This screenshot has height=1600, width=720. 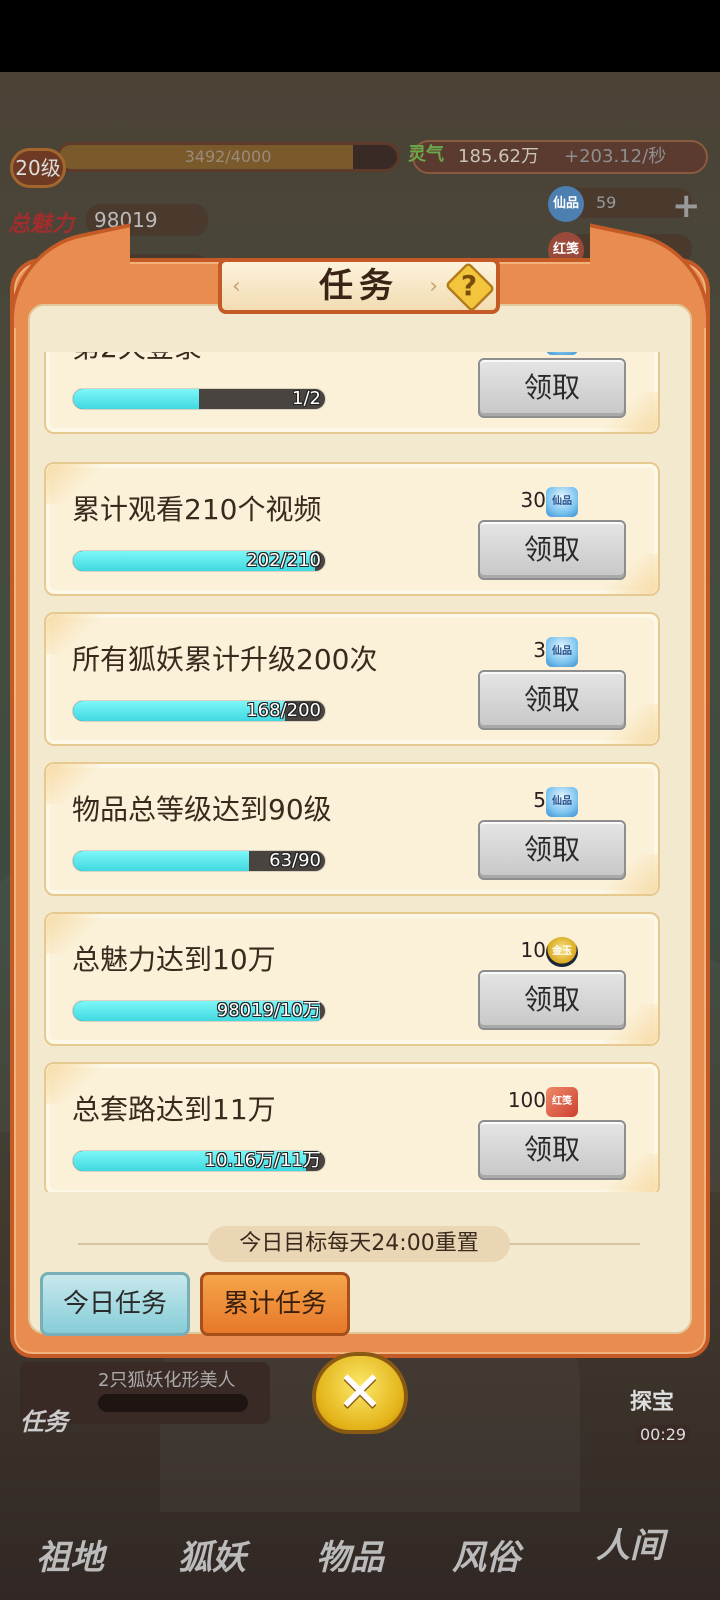 What do you see at coordinates (199, 561) in the screenshot?
I see `task-progress-bar: 202/210` at bounding box center [199, 561].